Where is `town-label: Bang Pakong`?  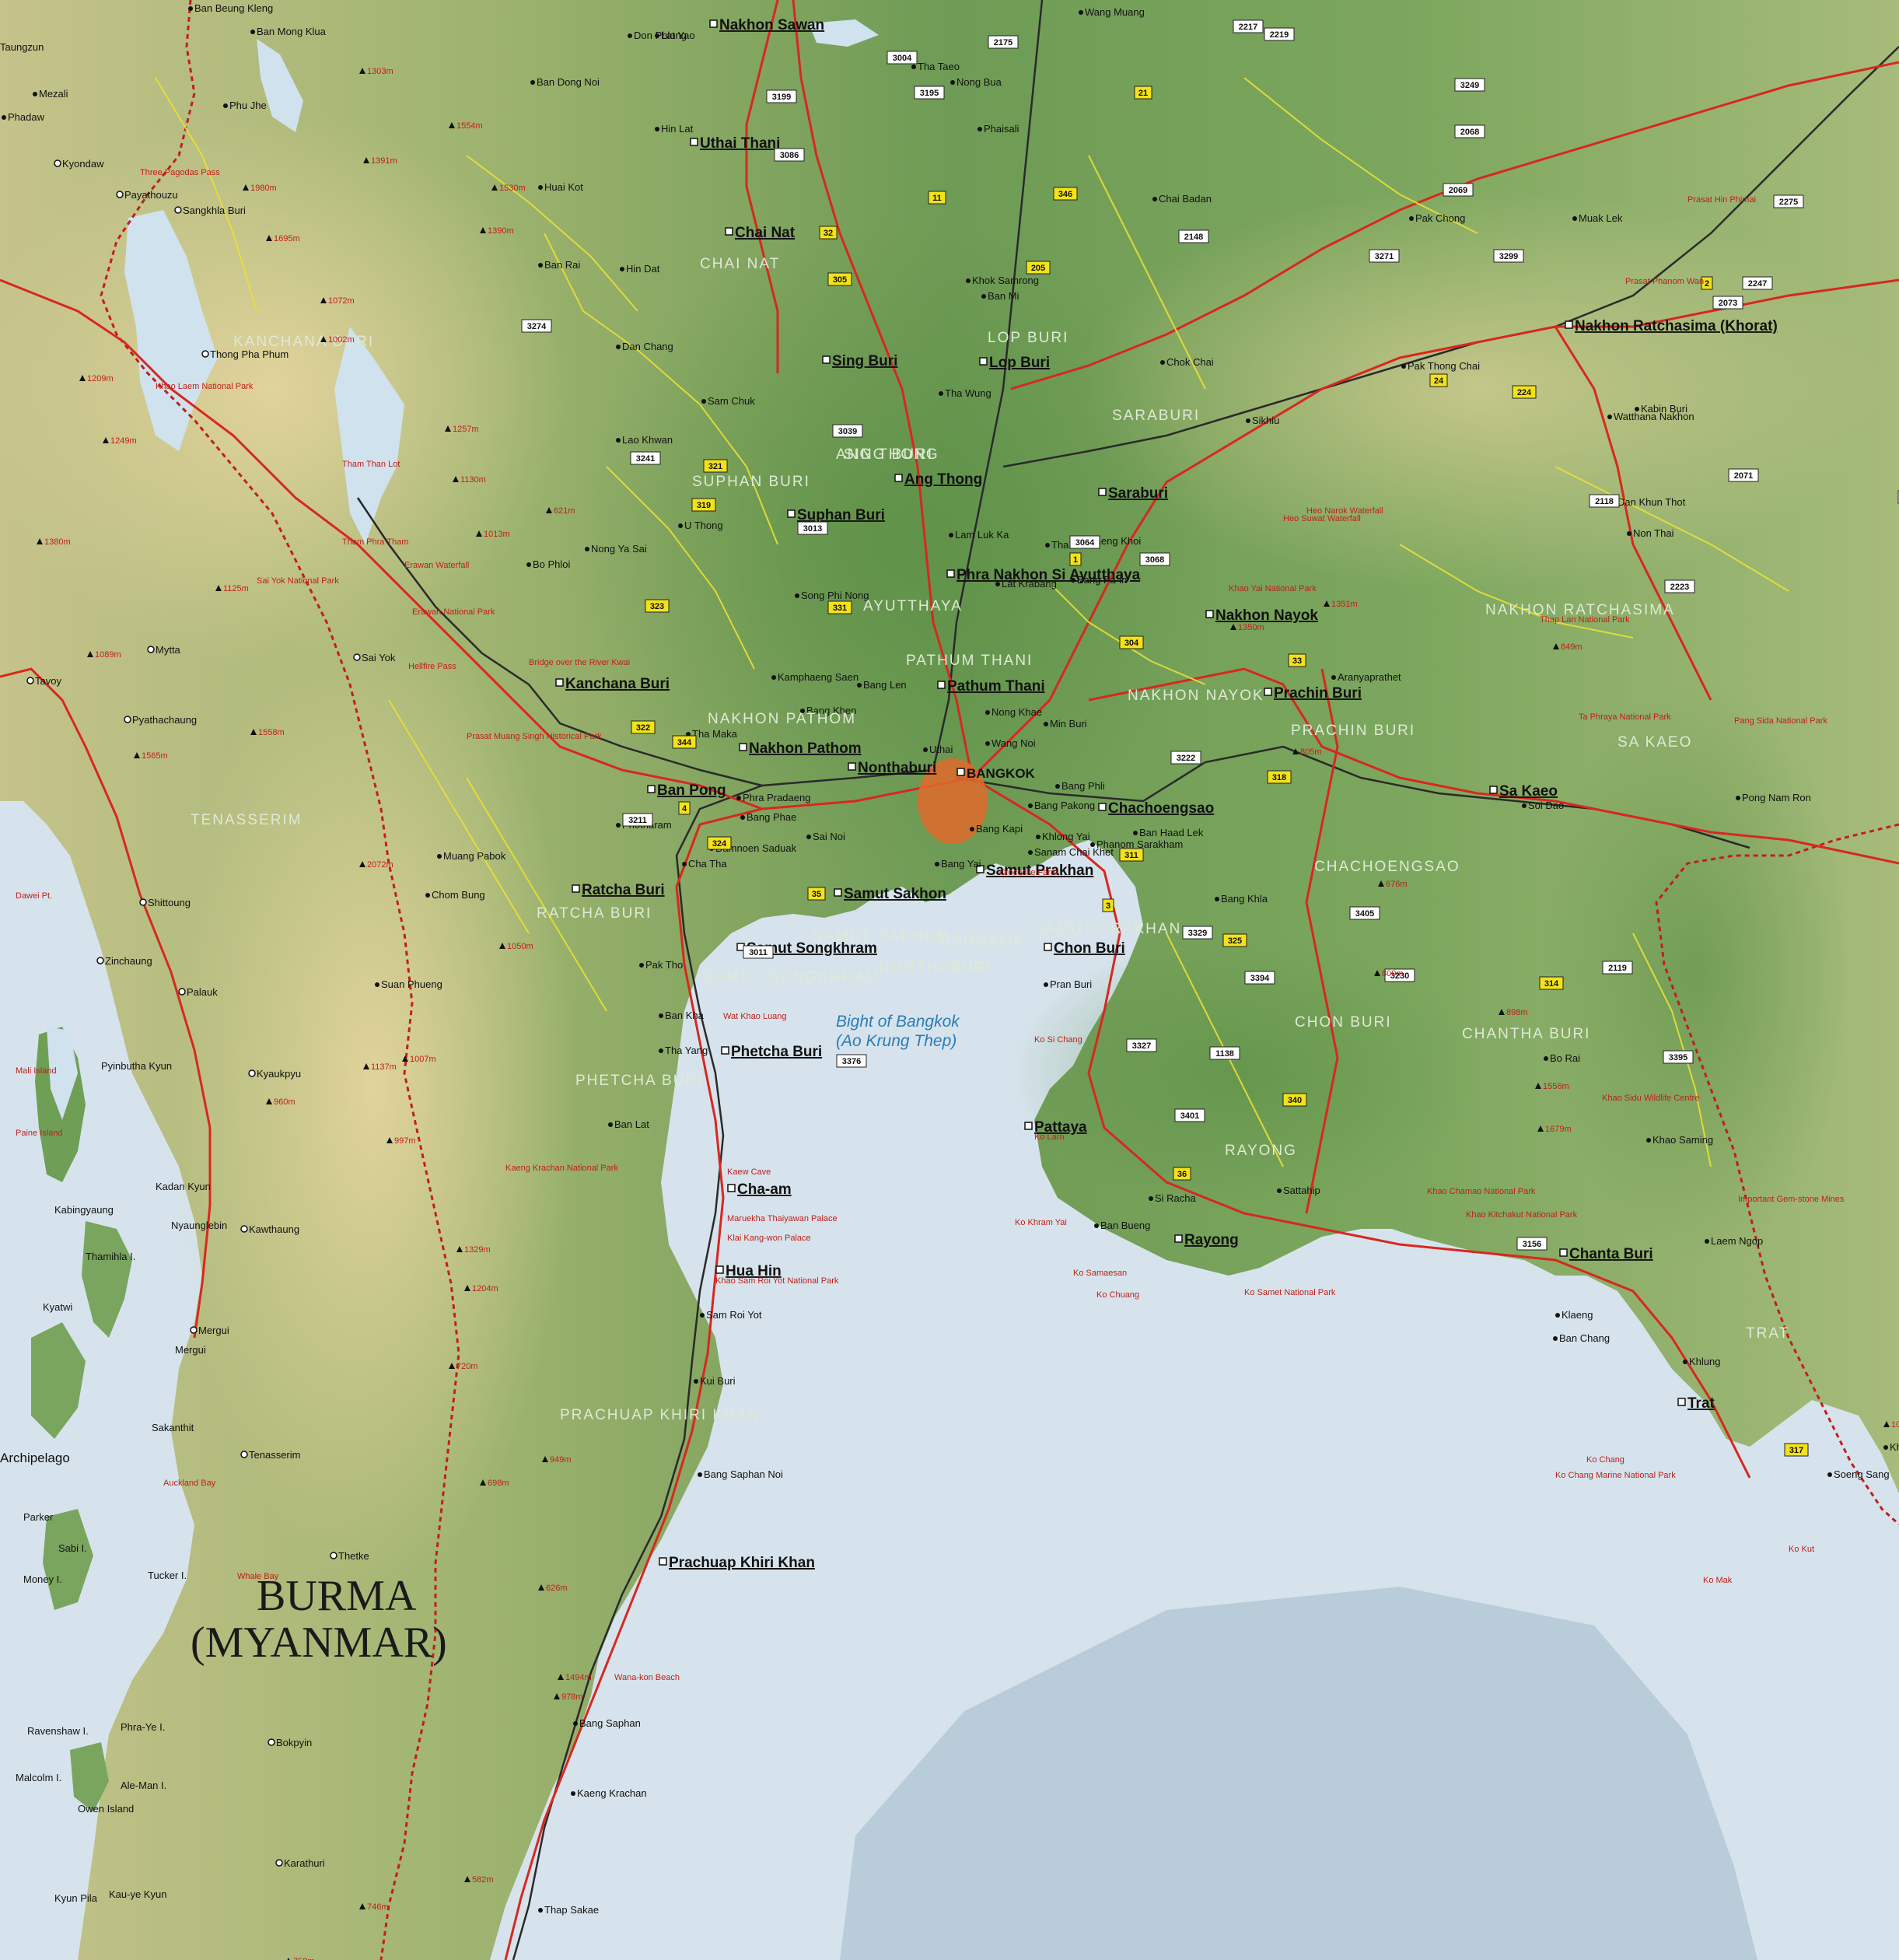 town-label: Bang Pakong is located at coordinates (1065, 805).